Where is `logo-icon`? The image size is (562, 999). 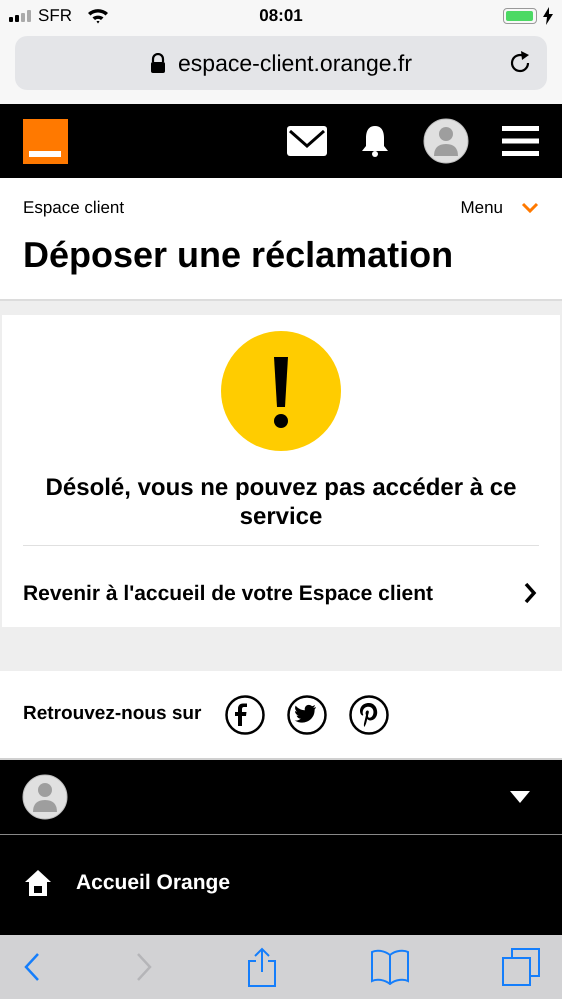 logo-icon is located at coordinates (45, 141).